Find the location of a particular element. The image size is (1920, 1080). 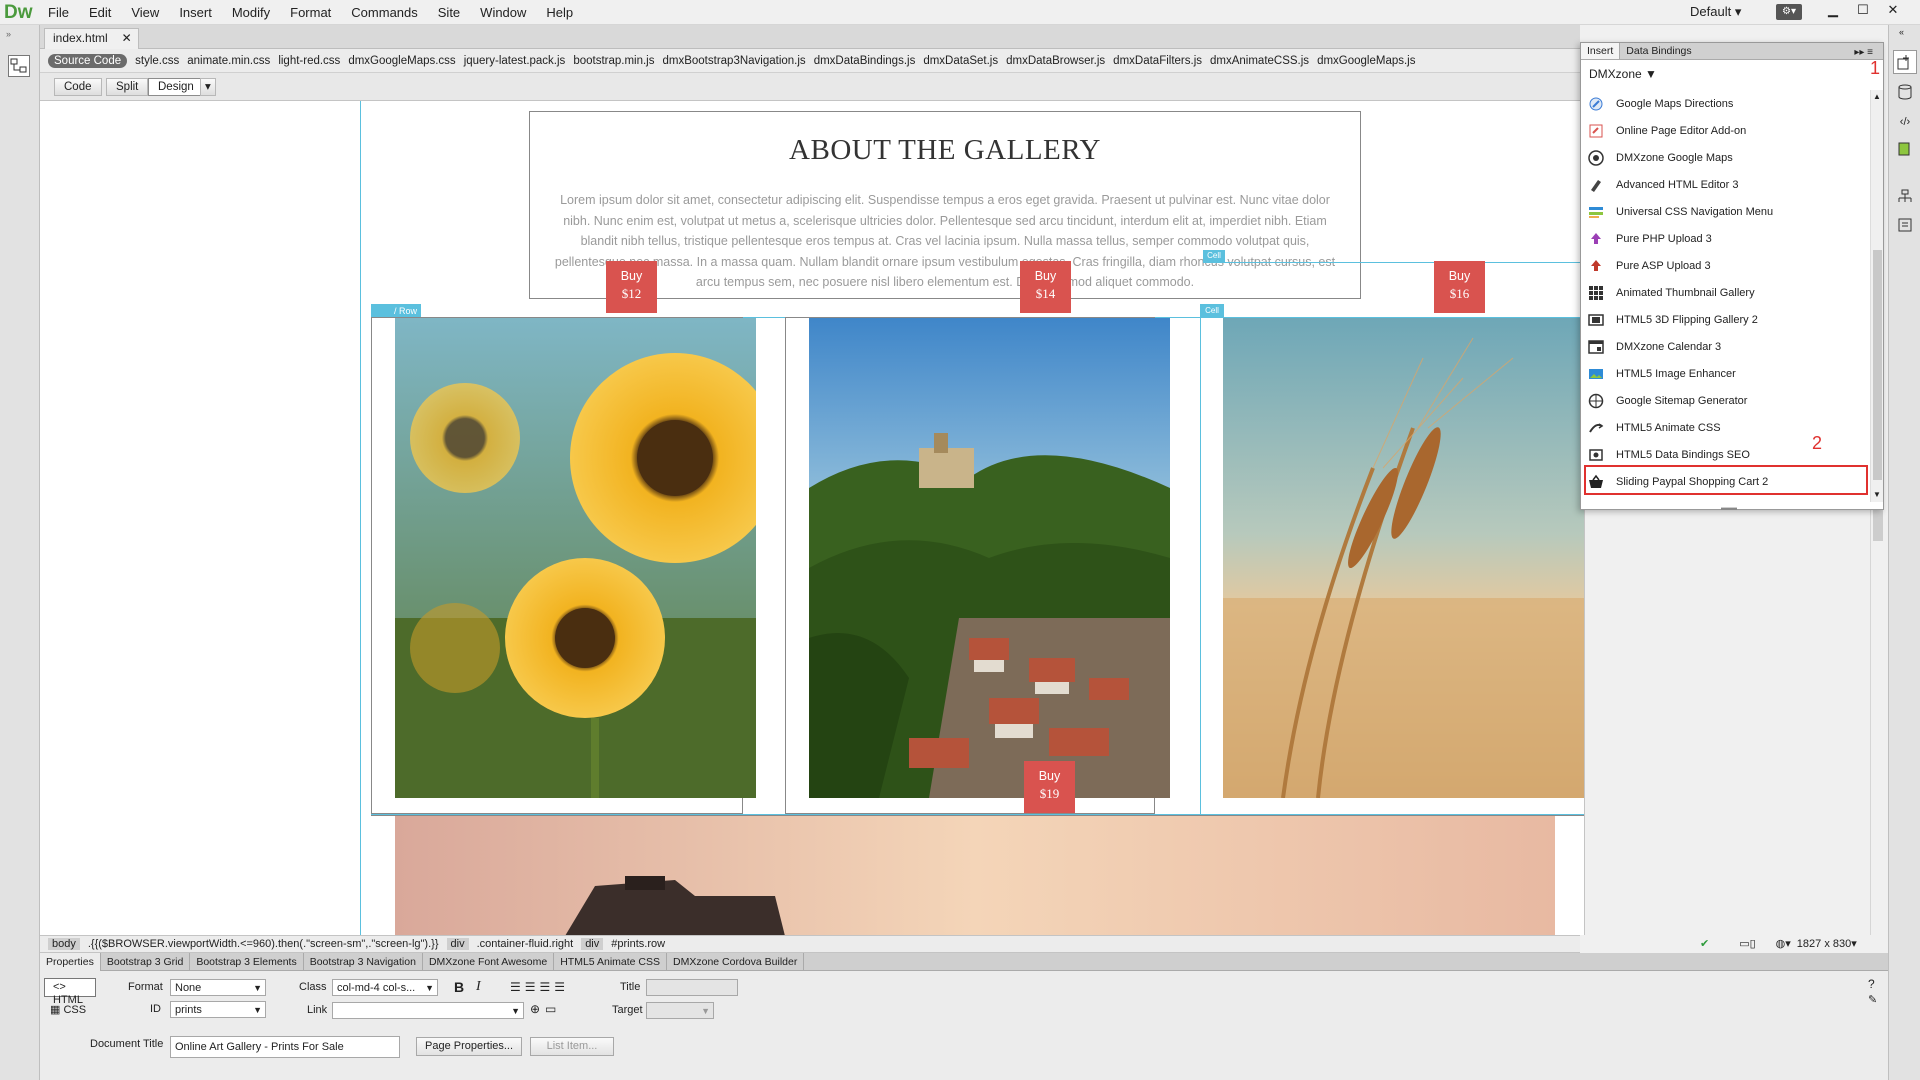

insert-category-select: DMXzone ▼ is located at coordinates (1623, 74).